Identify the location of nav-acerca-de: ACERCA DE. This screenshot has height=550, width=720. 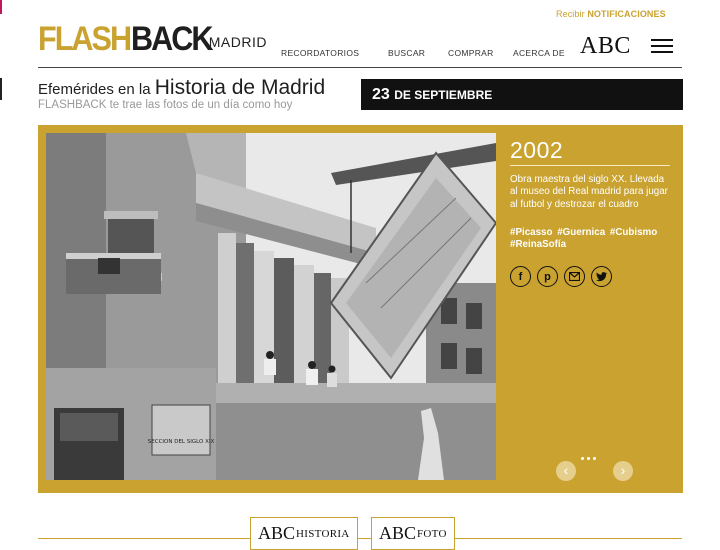
(539, 53).